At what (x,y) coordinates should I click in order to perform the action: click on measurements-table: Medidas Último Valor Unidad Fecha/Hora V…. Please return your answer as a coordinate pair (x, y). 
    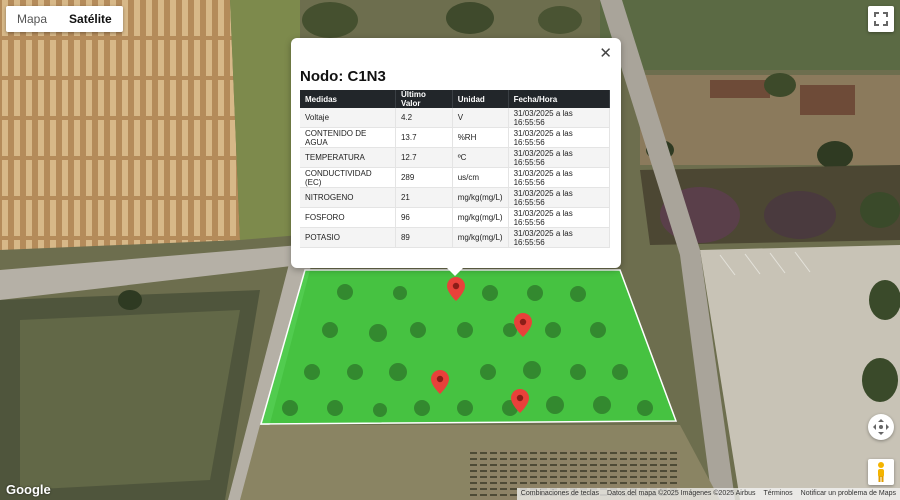
    Looking at the image, I should click on (455, 169).